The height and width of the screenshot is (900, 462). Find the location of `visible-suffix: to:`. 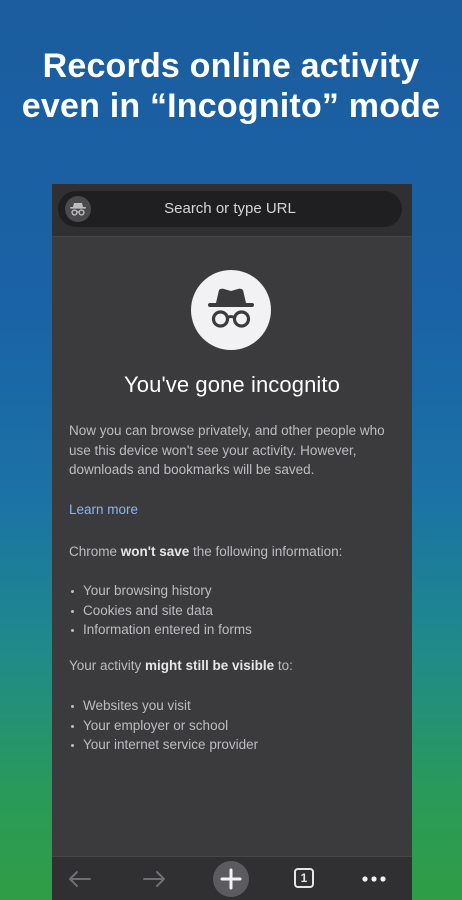

visible-suffix: to: is located at coordinates (283, 665).